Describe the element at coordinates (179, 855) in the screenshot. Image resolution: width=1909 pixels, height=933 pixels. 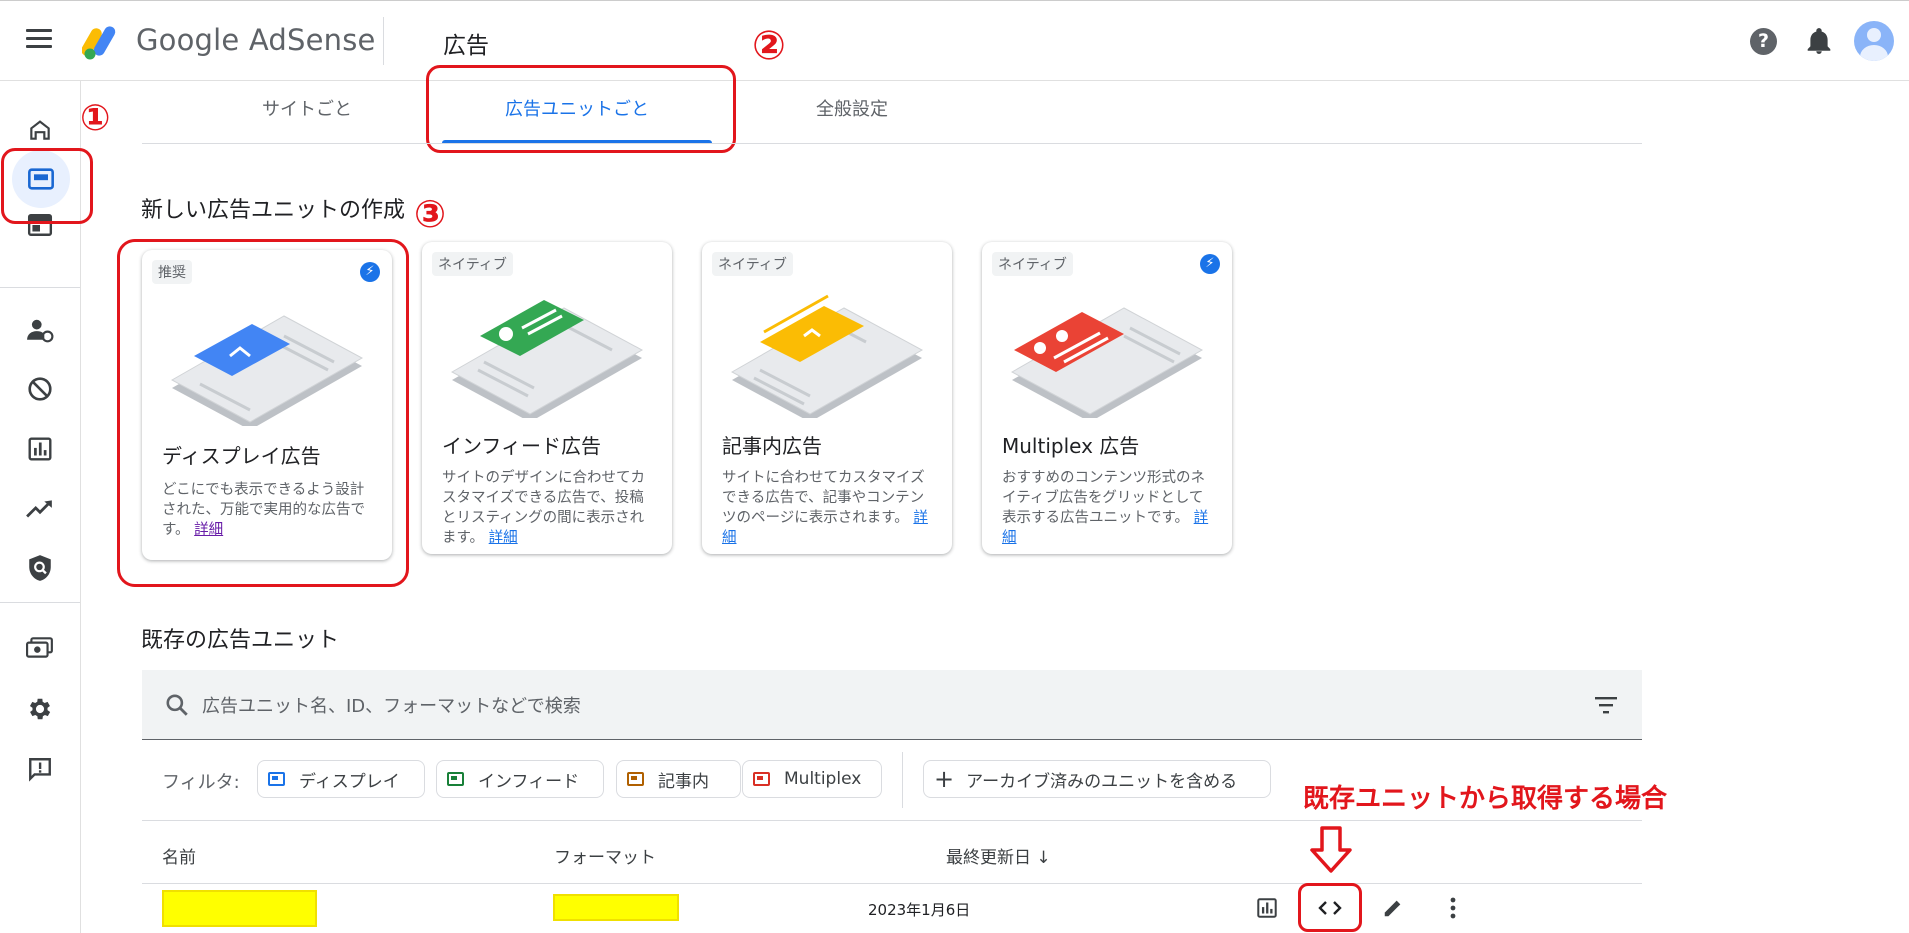
I see `column-name: 名前` at that location.